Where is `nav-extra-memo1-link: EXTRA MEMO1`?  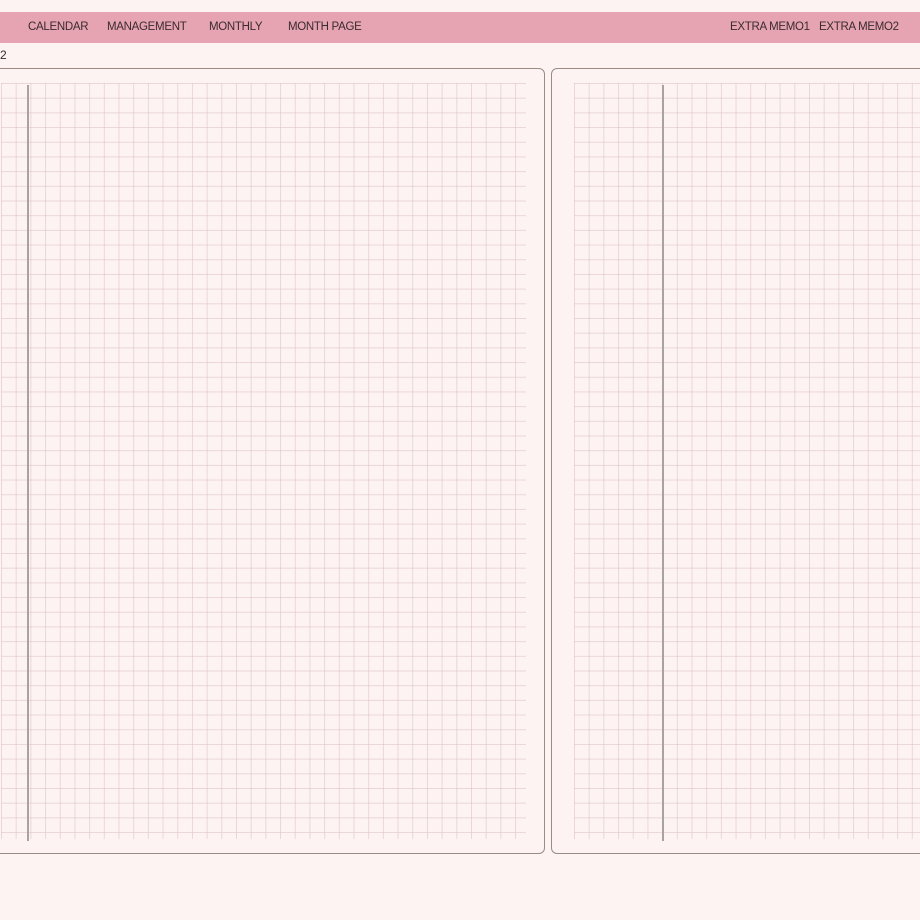
nav-extra-memo1-link: EXTRA MEMO1 is located at coordinates (770, 27).